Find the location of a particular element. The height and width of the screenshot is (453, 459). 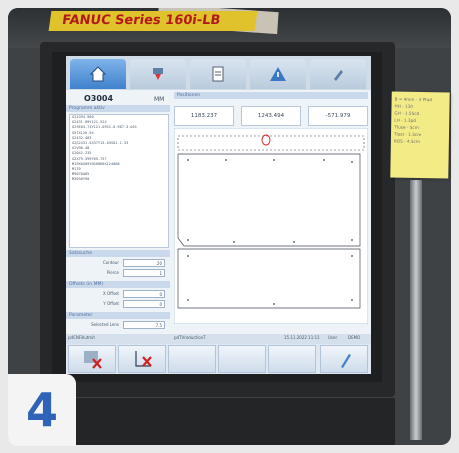

tab-laser is located at coordinates (158, 74).